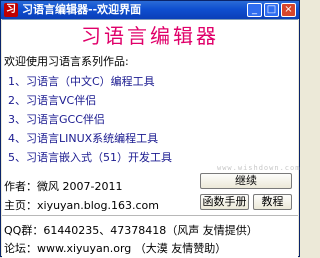 Image resolution: width=320 pixels, height=258 pixels. Describe the element at coordinates (52, 100) in the screenshot. I see `product-item: 2、习语言VC伴侣` at that location.